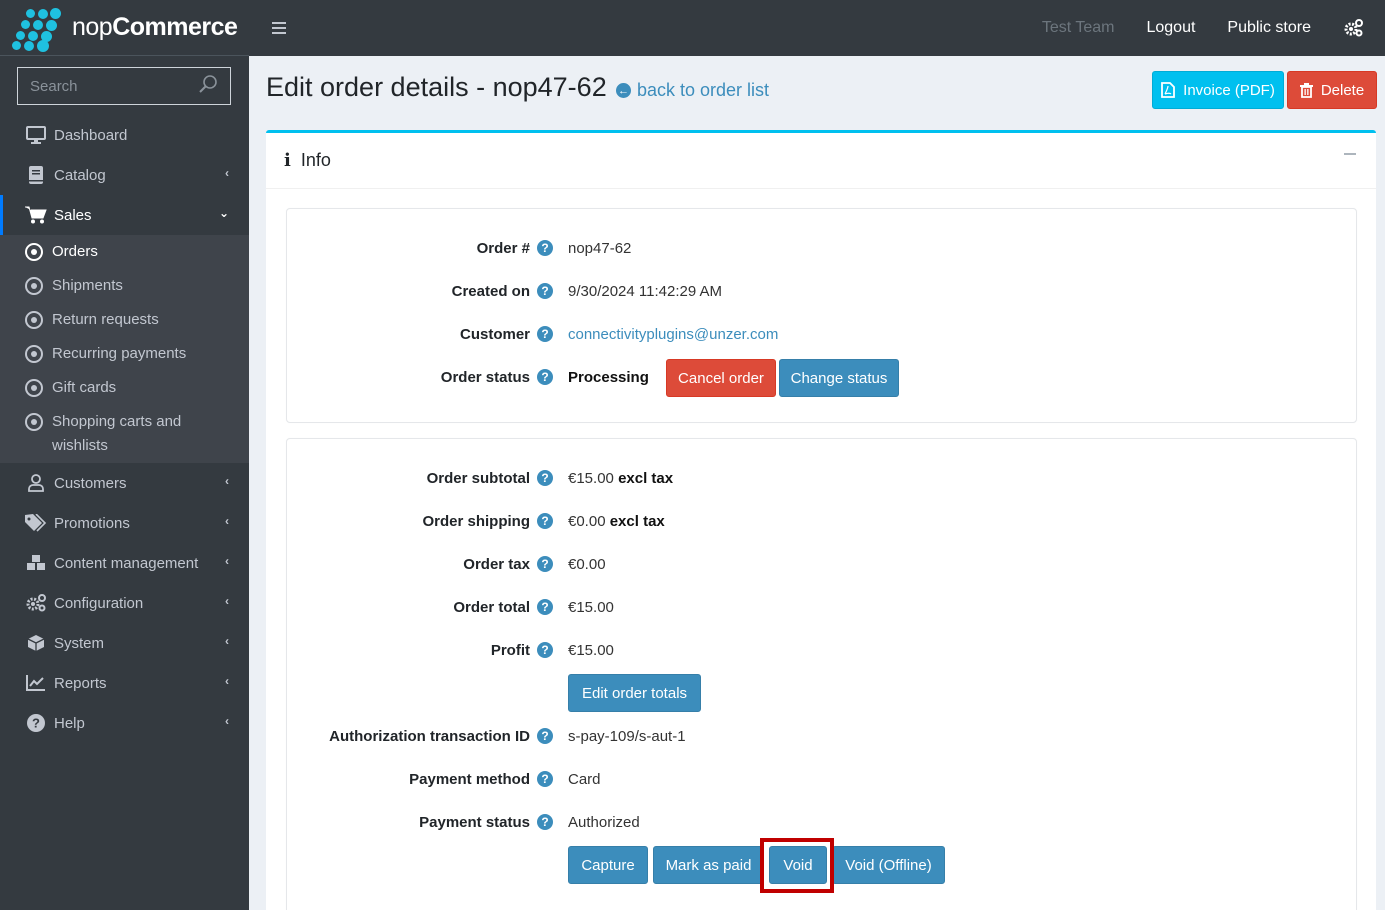 This screenshot has height=910, width=1385. I want to click on invoice-pdf-button: Invoice (PDF), so click(1218, 90).